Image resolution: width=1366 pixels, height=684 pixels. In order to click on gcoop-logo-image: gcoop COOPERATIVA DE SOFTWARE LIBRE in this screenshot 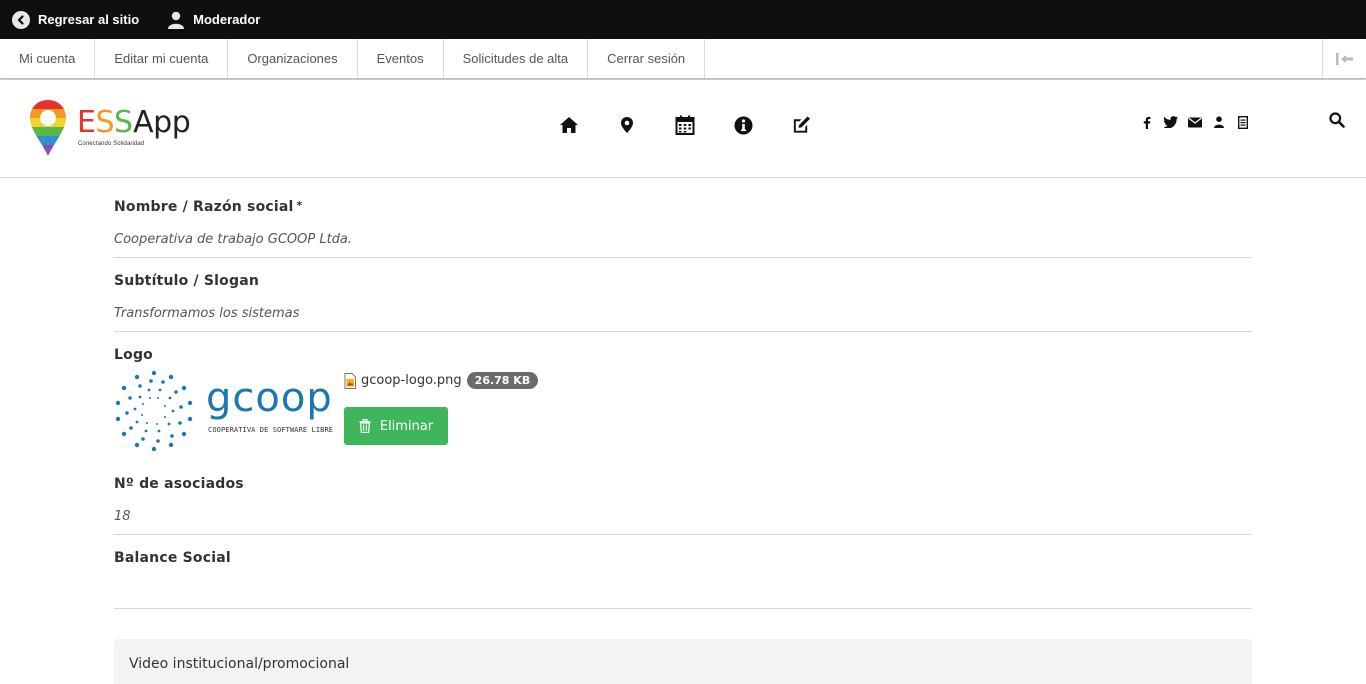, I will do `click(225, 411)`.